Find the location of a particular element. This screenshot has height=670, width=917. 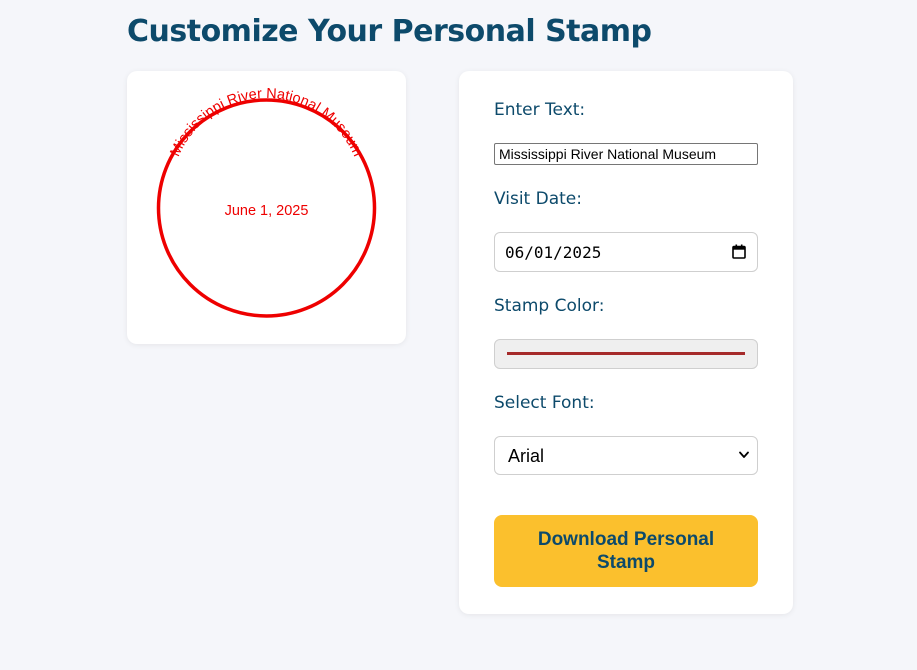

visit-date-input: 06/01/2025 is located at coordinates (626, 252).